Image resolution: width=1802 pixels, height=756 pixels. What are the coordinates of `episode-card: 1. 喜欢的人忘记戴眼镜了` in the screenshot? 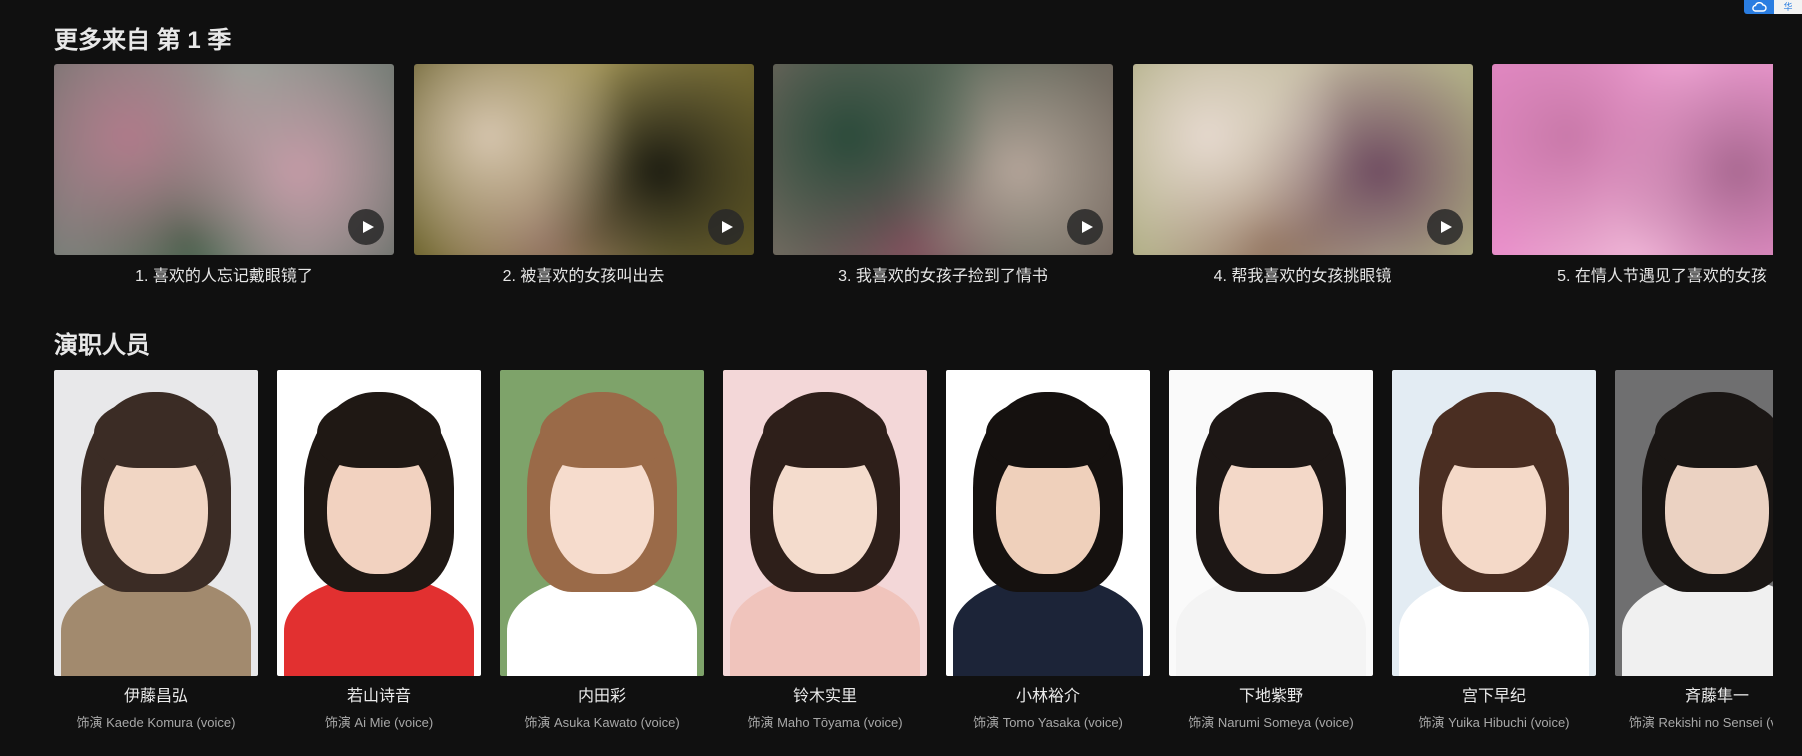 It's located at (224, 175).